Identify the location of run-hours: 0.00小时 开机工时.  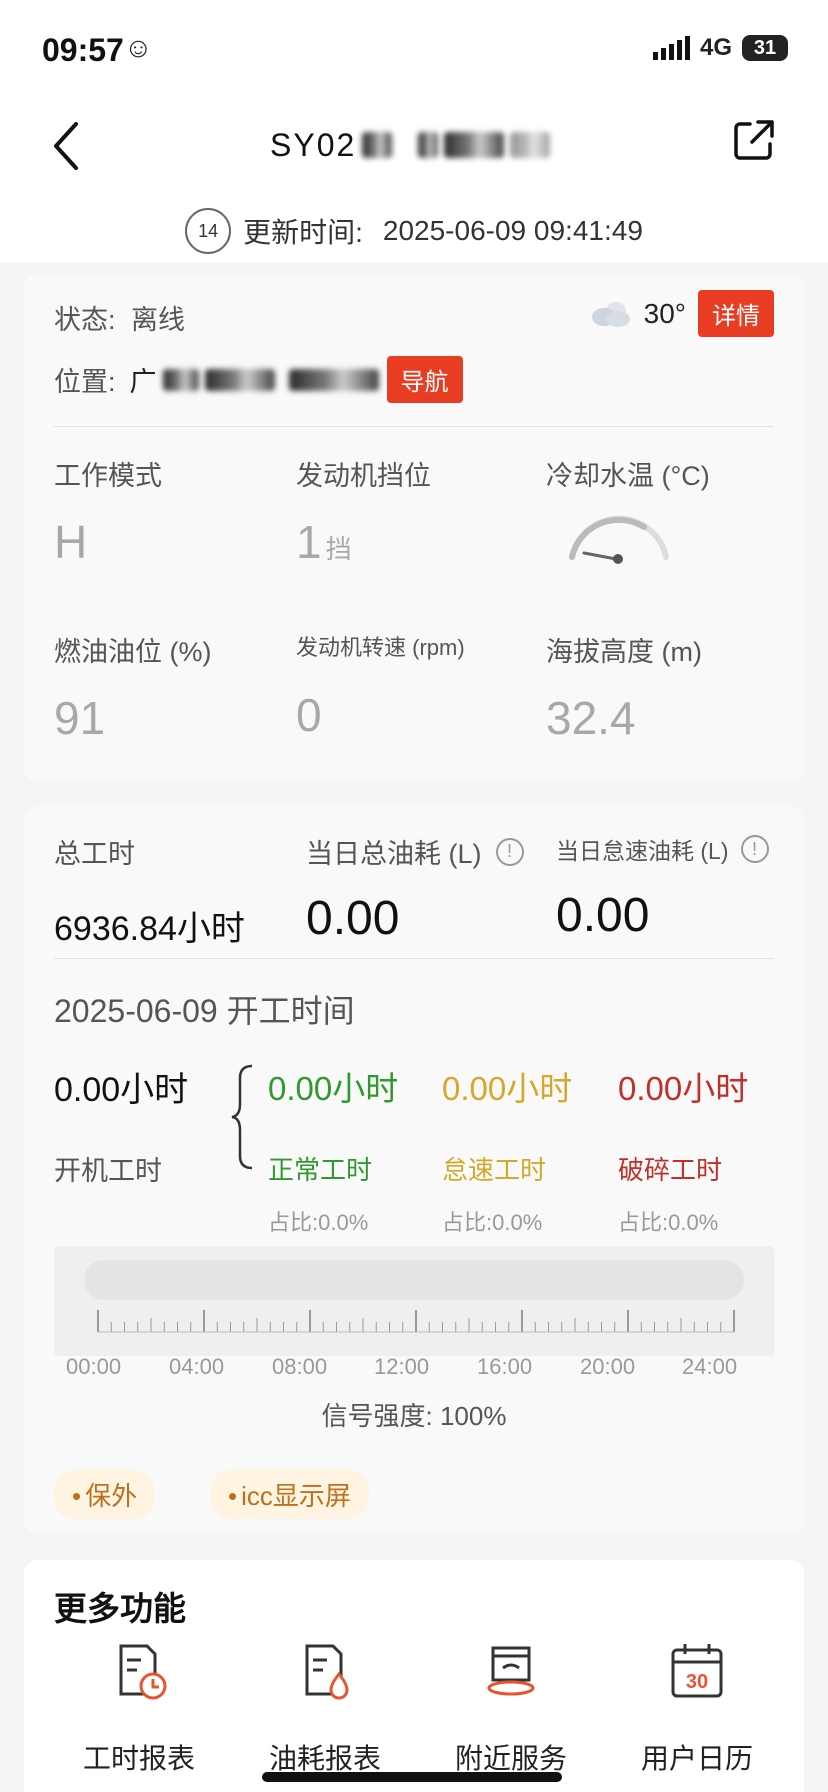
(121, 1128).